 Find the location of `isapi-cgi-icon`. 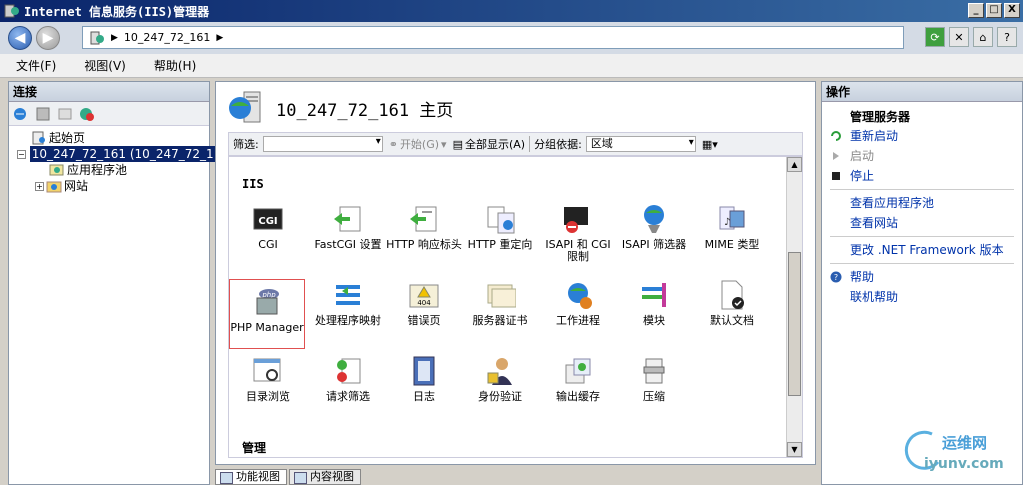

isapi-cgi-icon is located at coordinates (576, 220).